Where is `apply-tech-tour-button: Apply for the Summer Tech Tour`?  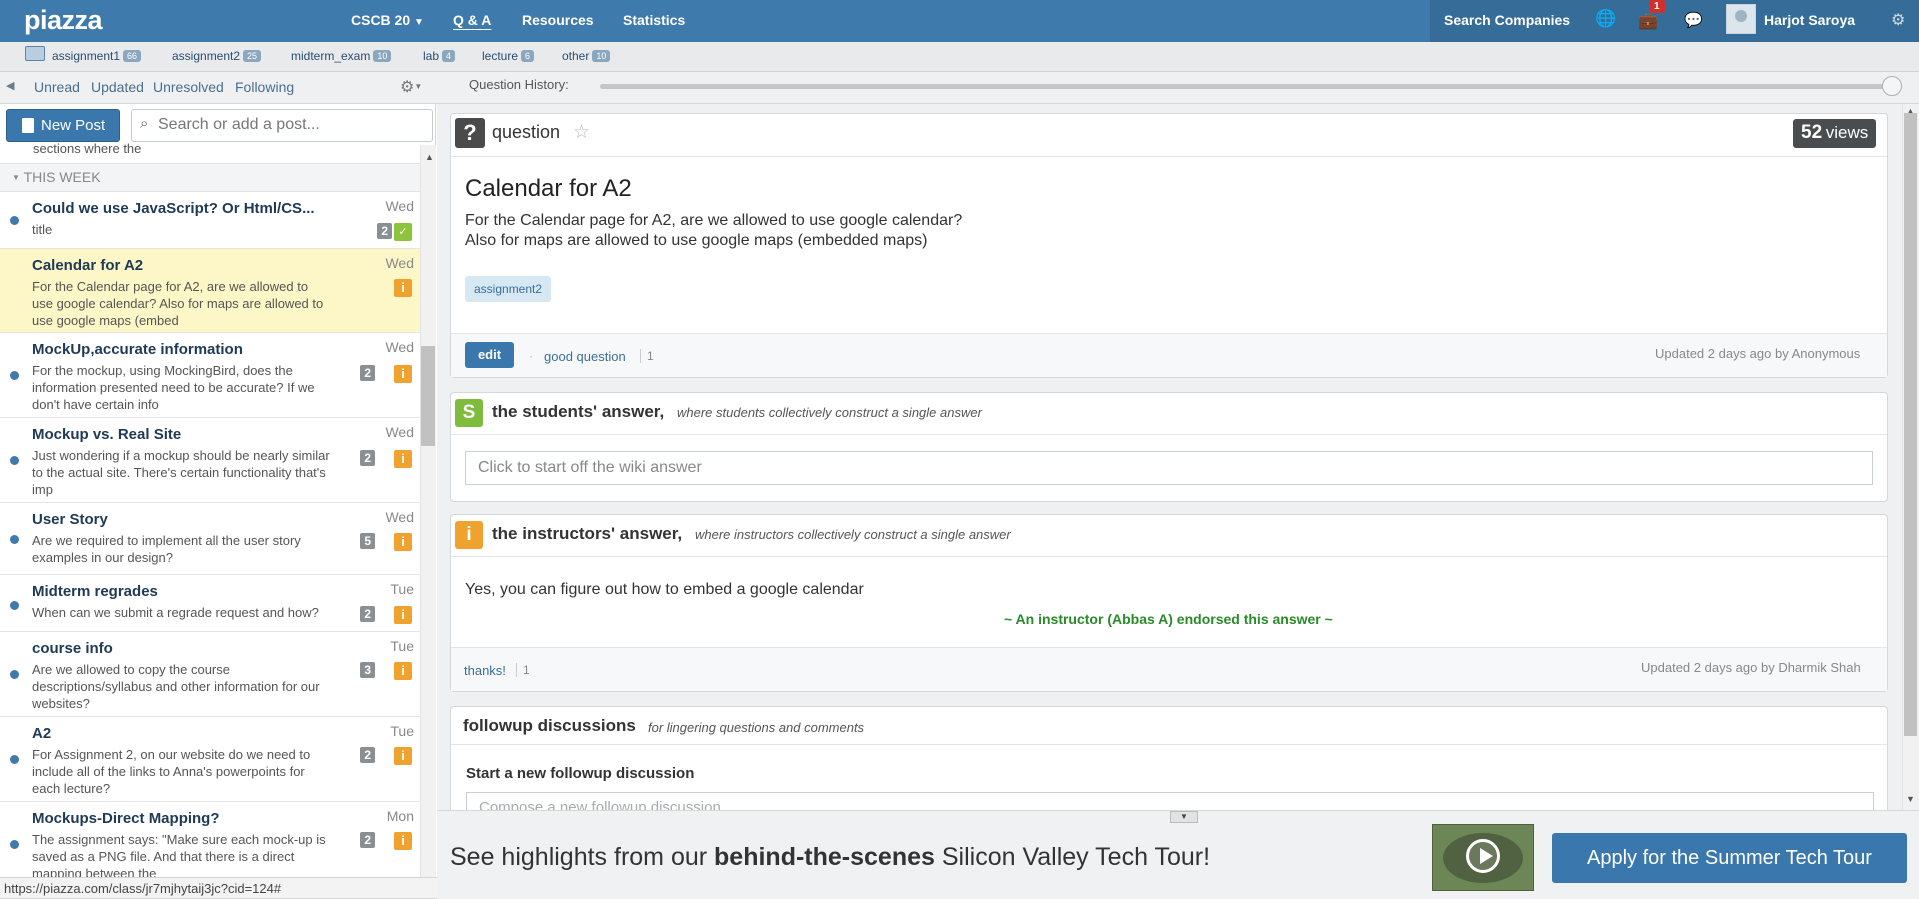 apply-tech-tour-button: Apply for the Summer Tech Tour is located at coordinates (1729, 858).